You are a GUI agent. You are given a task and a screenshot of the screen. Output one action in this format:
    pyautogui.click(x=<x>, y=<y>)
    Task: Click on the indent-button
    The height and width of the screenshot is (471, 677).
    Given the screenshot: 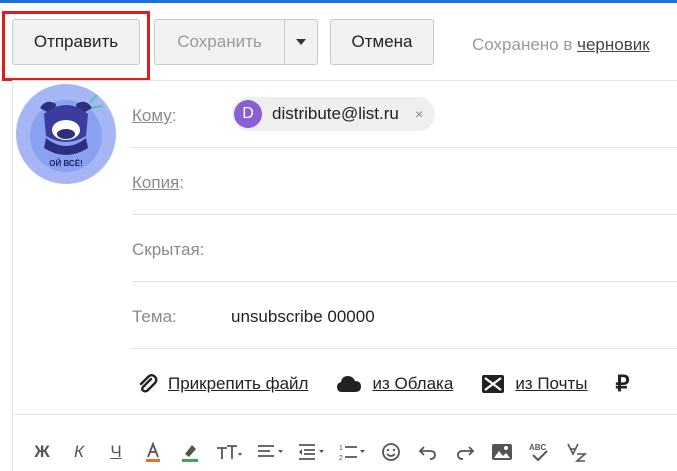 What is the action you would take?
    pyautogui.click(x=311, y=452)
    